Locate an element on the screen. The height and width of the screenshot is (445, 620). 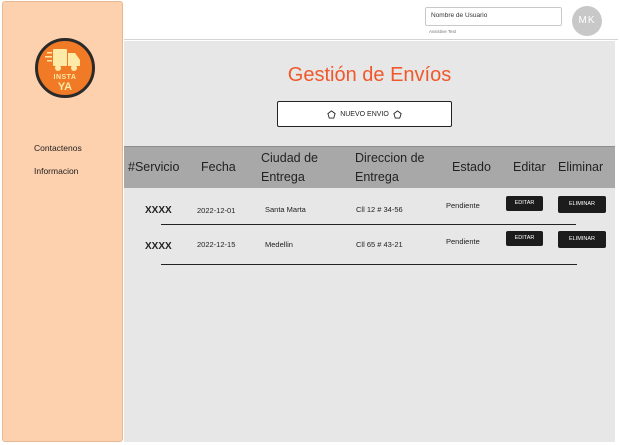
row-1-estado: Pendiente is located at coordinates (463, 205).